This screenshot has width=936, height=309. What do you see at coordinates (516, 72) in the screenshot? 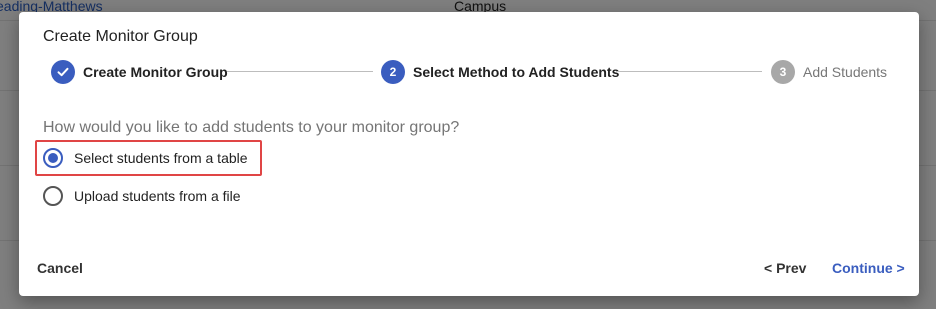
I see `step-label: Select Method to Add Students` at bounding box center [516, 72].